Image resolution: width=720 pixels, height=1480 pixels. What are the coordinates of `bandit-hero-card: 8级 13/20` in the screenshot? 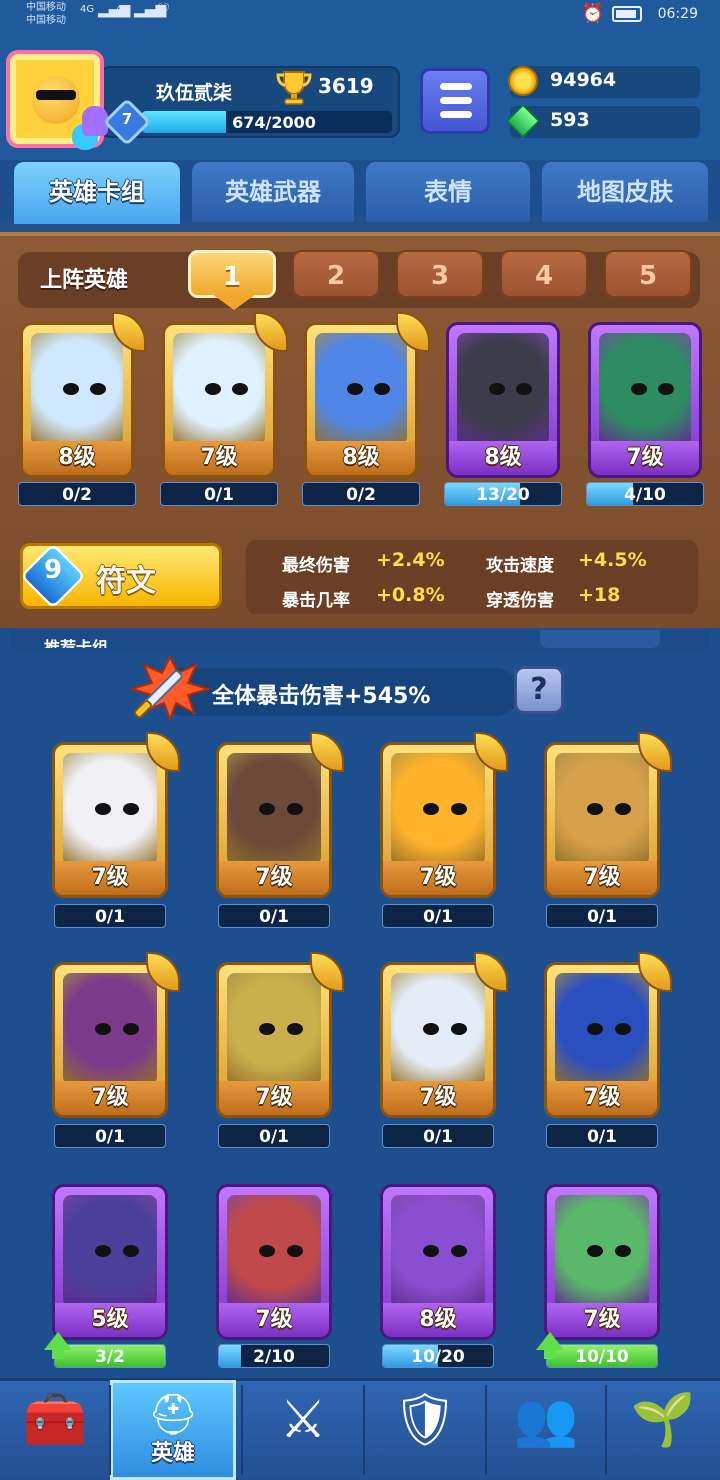 It's located at (503, 415).